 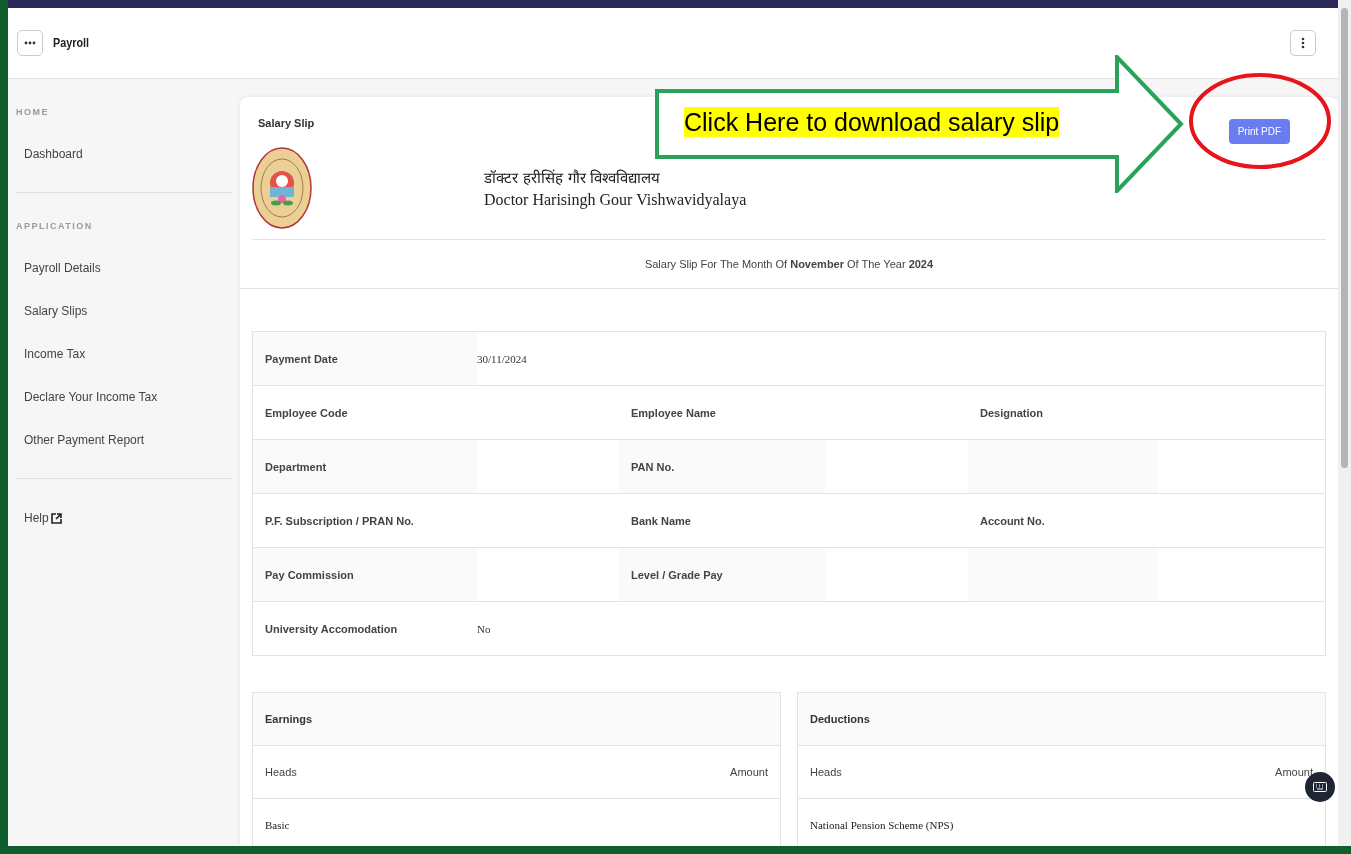 What do you see at coordinates (1320, 787) in the screenshot?
I see `keyboard-icon` at bounding box center [1320, 787].